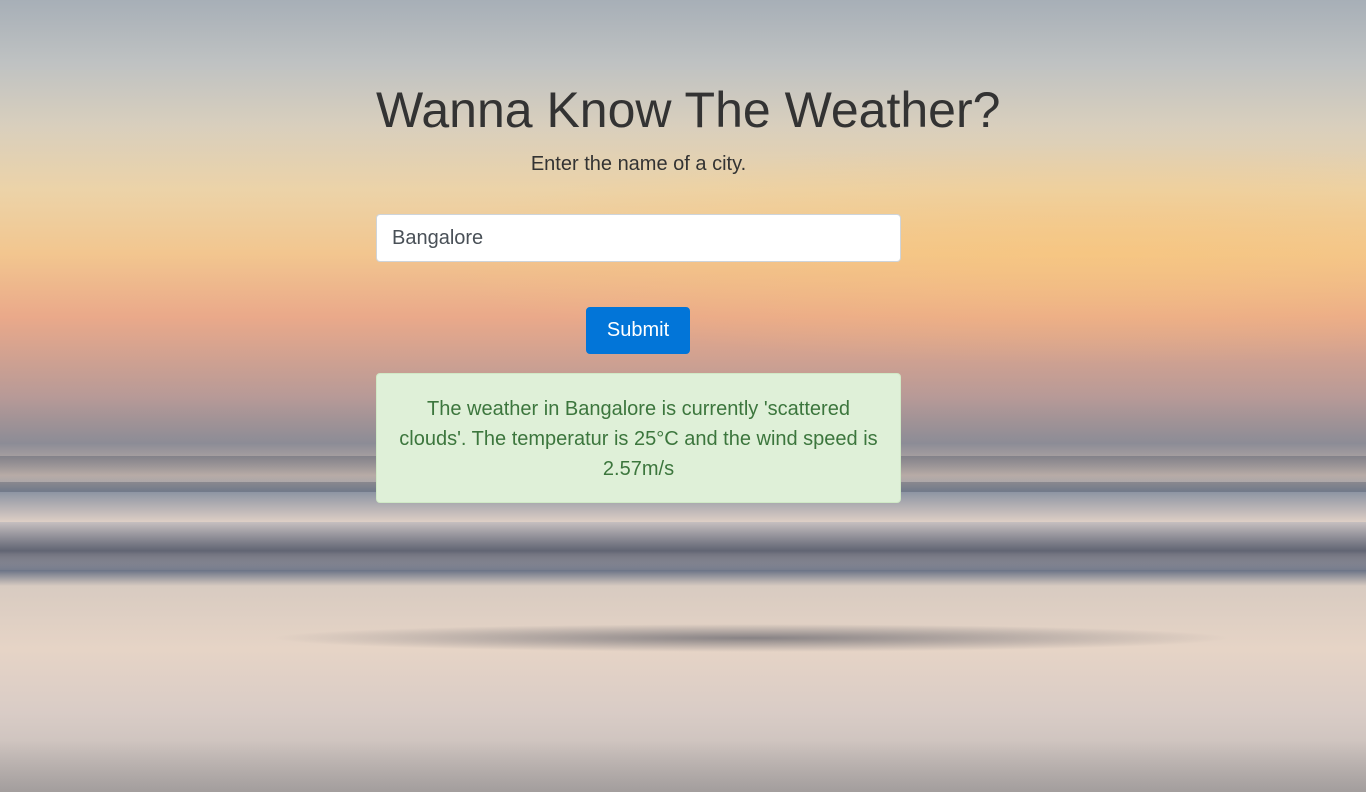  I want to click on submit-button: Submit, so click(638, 330).